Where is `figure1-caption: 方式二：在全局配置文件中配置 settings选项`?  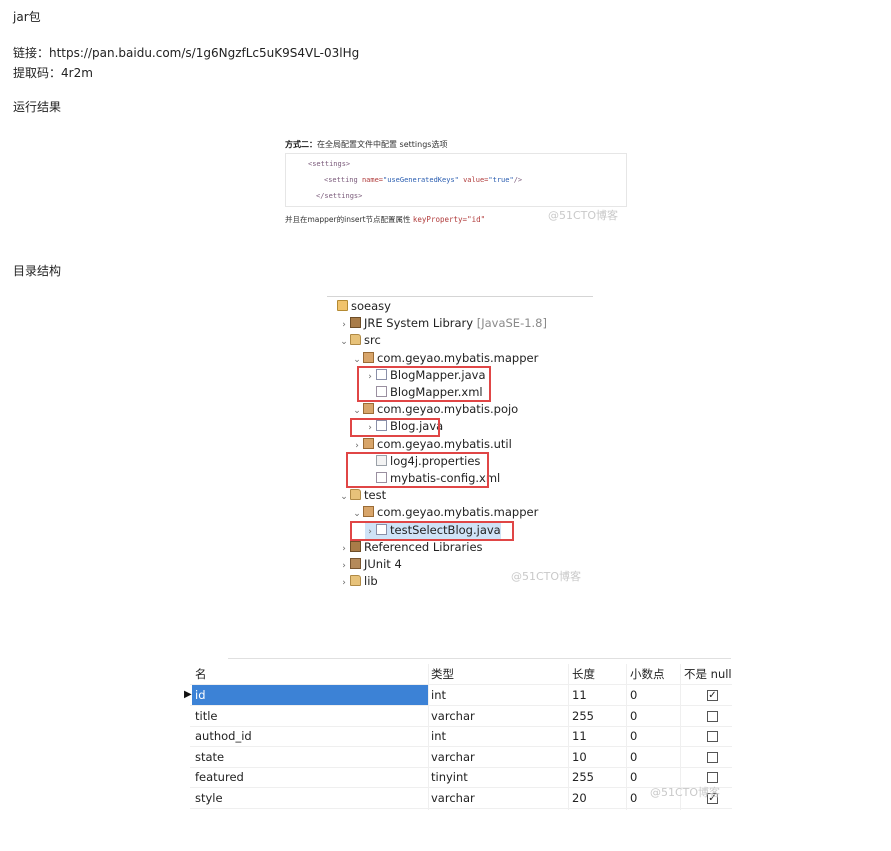 figure1-caption: 方式二：在全局配置文件中配置 settings选项 is located at coordinates (366, 144).